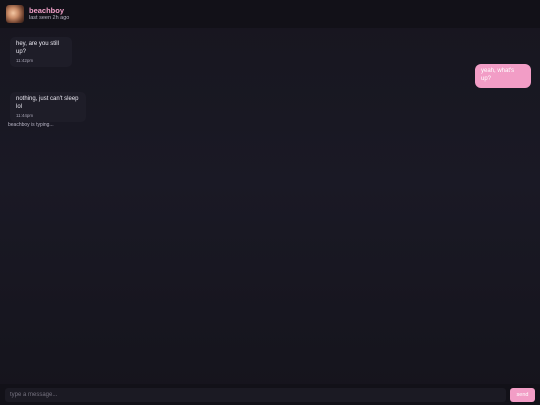  What do you see at coordinates (498, 75) in the screenshot?
I see `message-text: yeah, what's up?` at bounding box center [498, 75].